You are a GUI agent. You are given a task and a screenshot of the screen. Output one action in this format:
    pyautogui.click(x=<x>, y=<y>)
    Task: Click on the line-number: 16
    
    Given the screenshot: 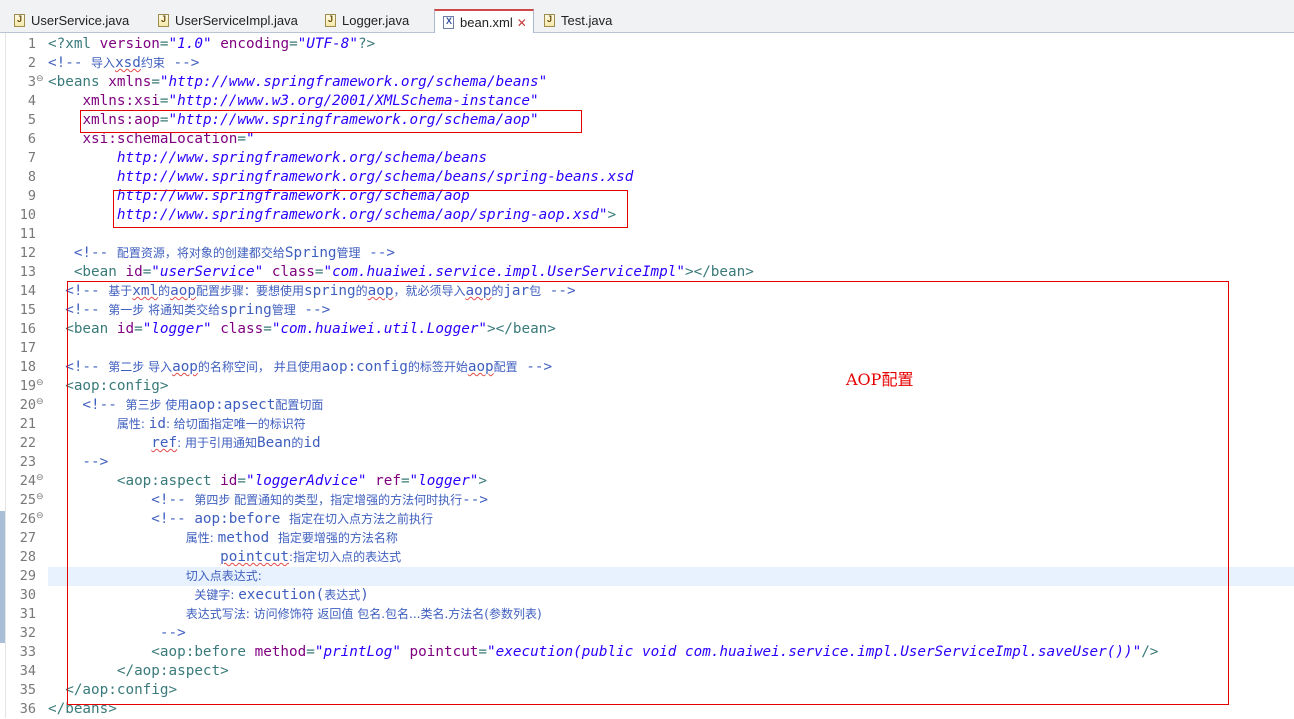 What is the action you would take?
    pyautogui.click(x=27, y=329)
    